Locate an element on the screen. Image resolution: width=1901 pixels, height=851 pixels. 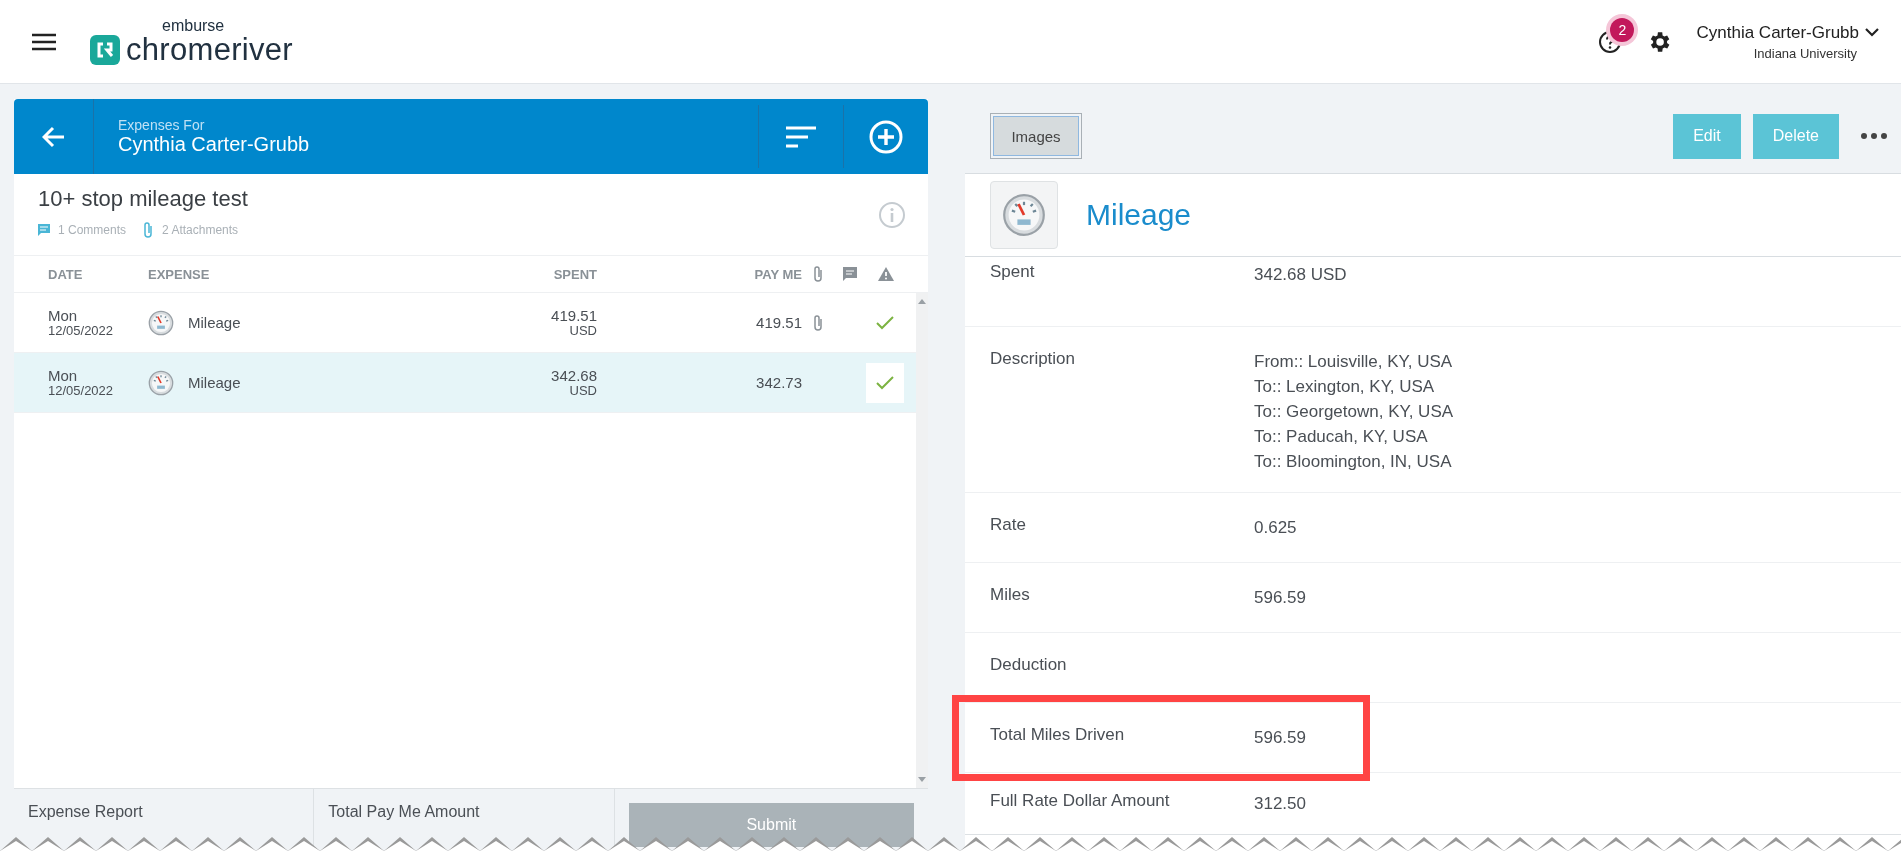
field-label: Deduction is located at coordinates (1029, 665).